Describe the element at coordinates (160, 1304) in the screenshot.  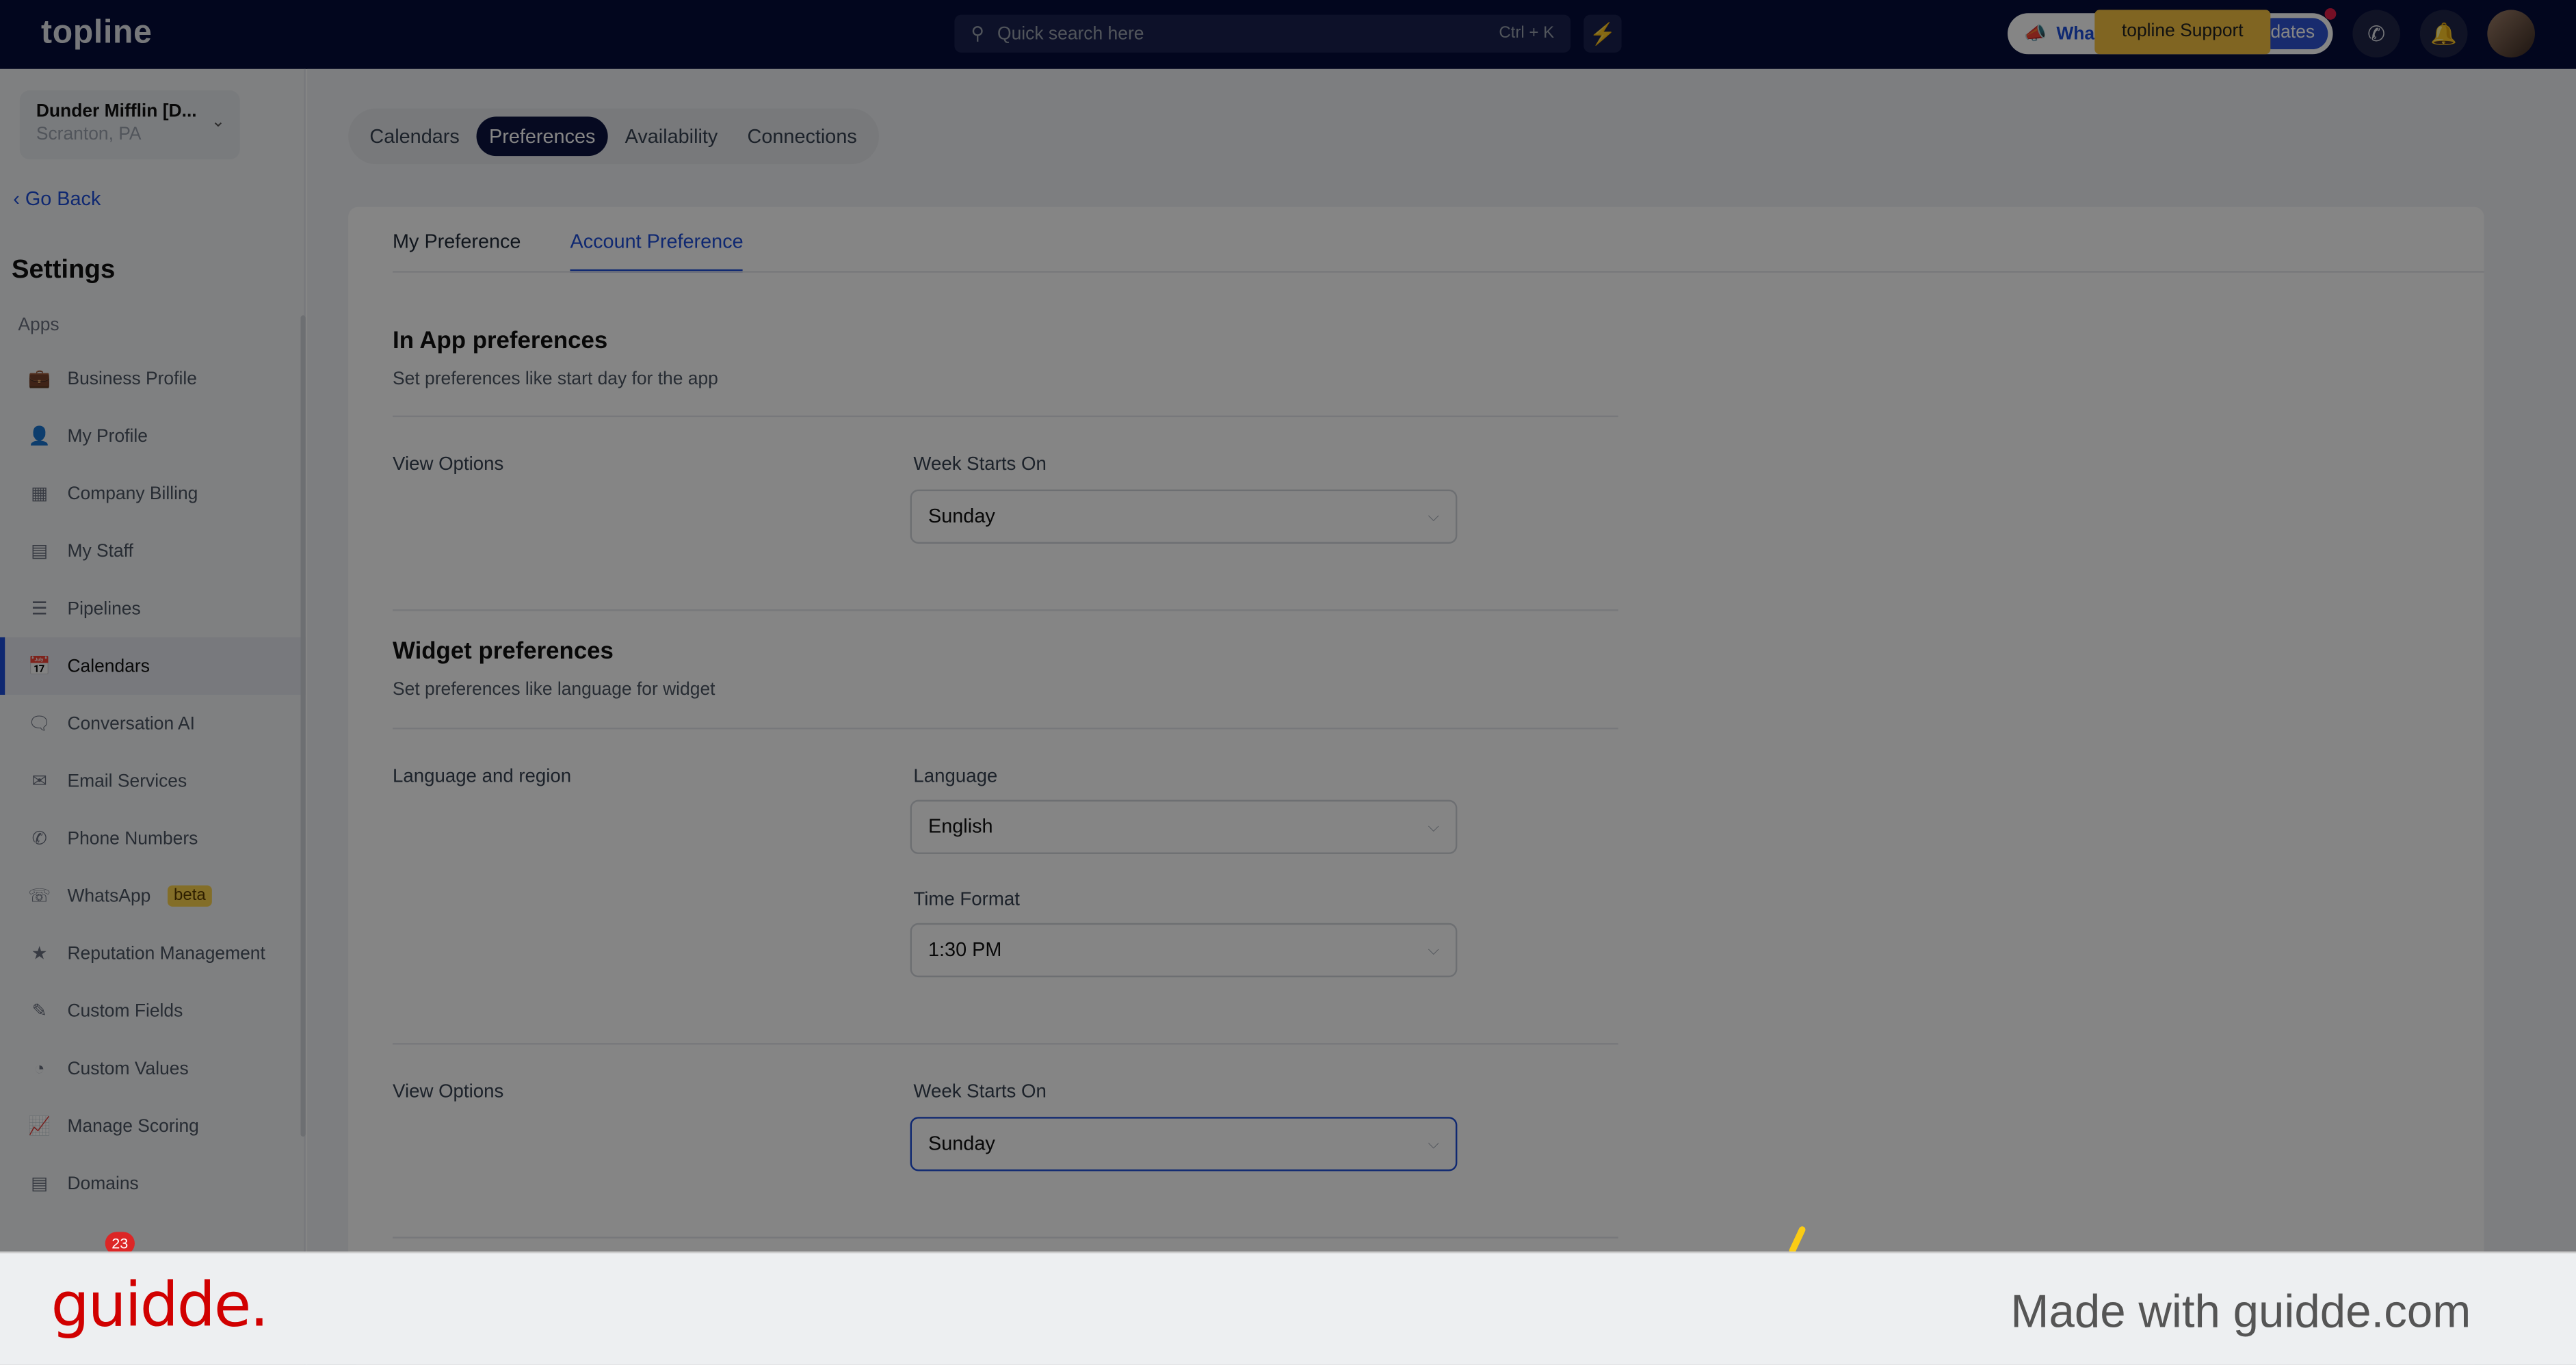
I see `guidde-logo: guidde.` at that location.